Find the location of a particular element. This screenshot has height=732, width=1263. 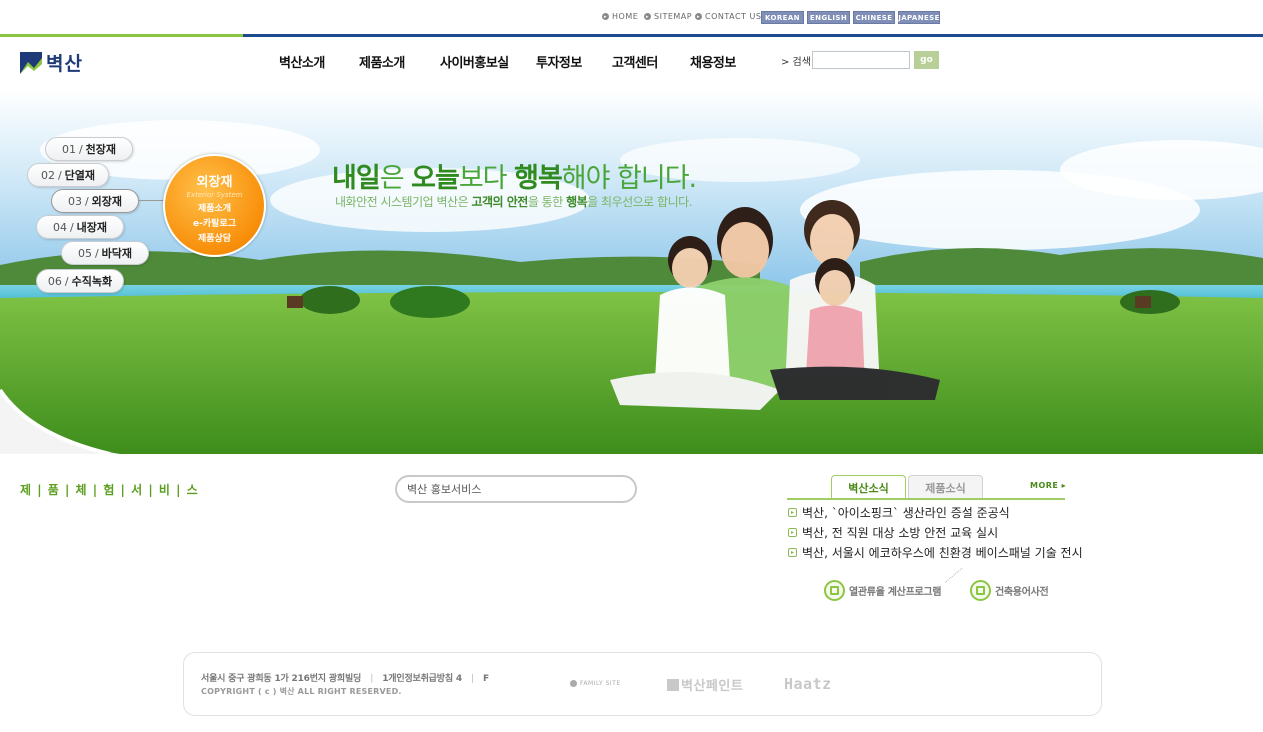

product-menu-item-05: 05/바닥재 is located at coordinates (105, 253).